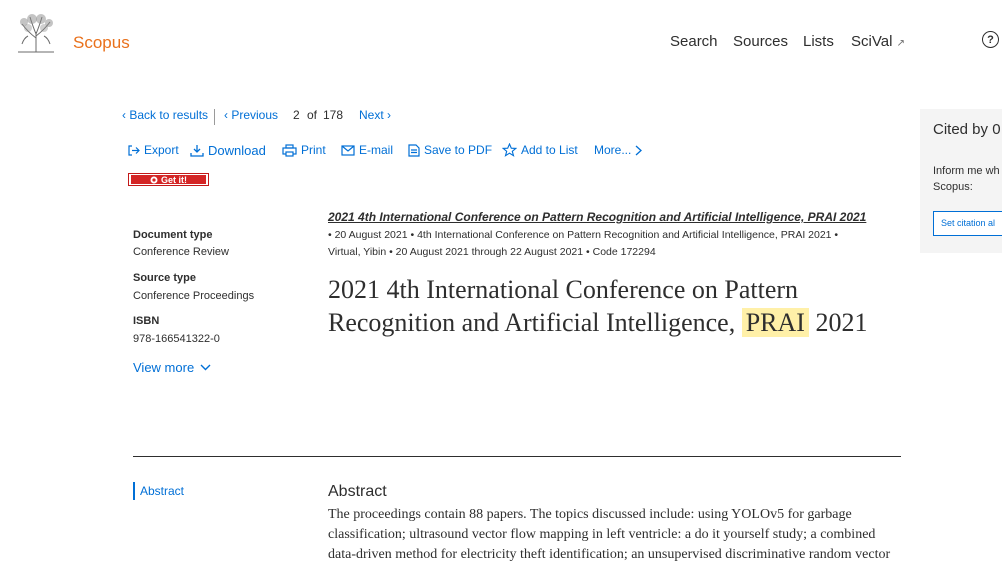 Image resolution: width=1002 pixels, height=562 pixels. I want to click on set-citation-alert-button: Set citation al, so click(967, 223).